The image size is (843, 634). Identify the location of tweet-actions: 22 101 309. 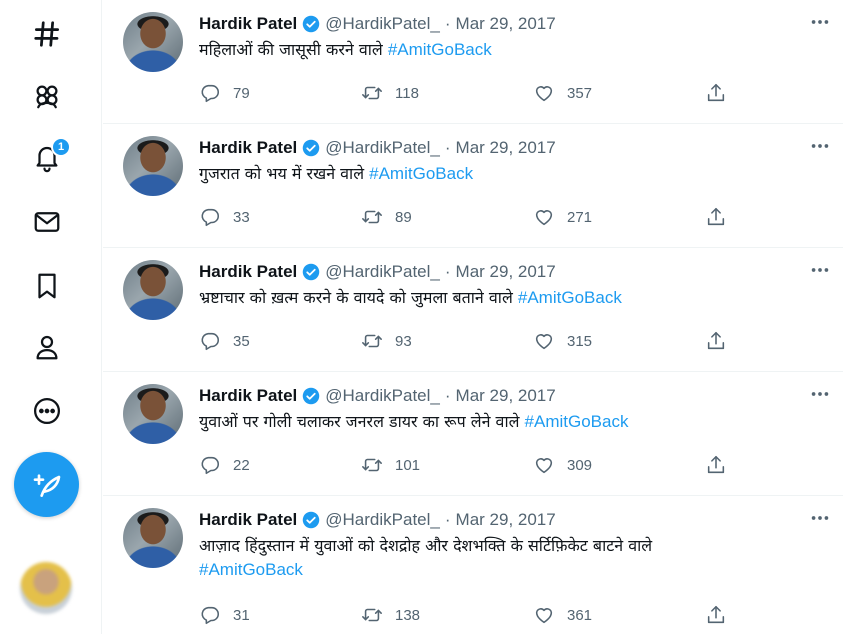
(473, 465).